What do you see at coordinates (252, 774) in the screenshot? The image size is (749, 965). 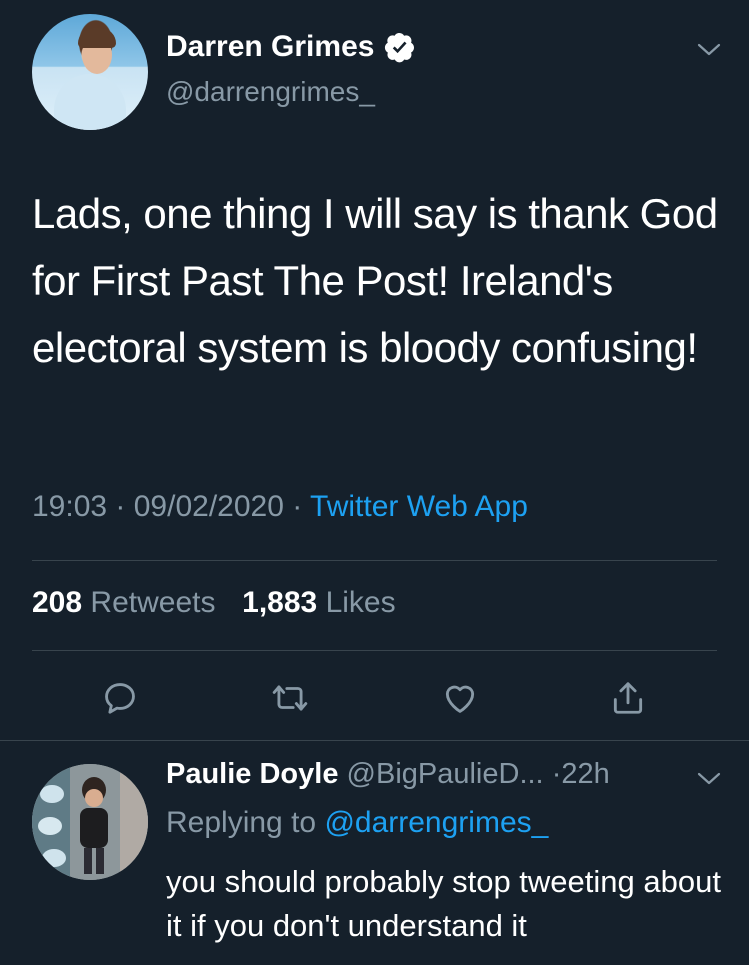 I see `reply-author-name: Paulie Doyle` at bounding box center [252, 774].